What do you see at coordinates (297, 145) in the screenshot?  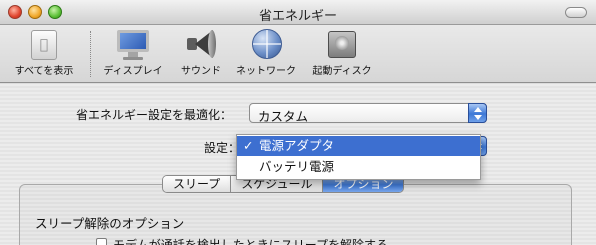 I see `menu-item-label: 電源アダプタ` at bounding box center [297, 145].